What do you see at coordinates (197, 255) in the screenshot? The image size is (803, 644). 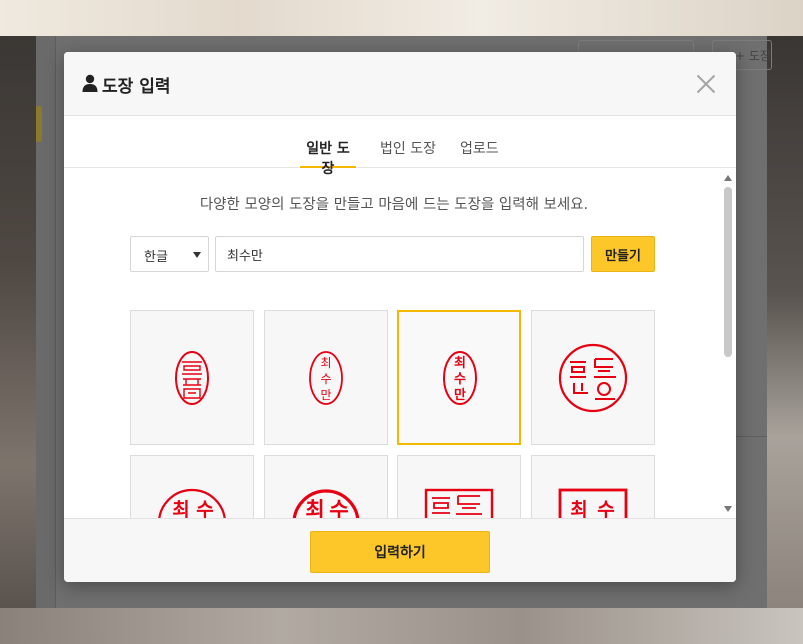 I see `chevron-down-icon` at bounding box center [197, 255].